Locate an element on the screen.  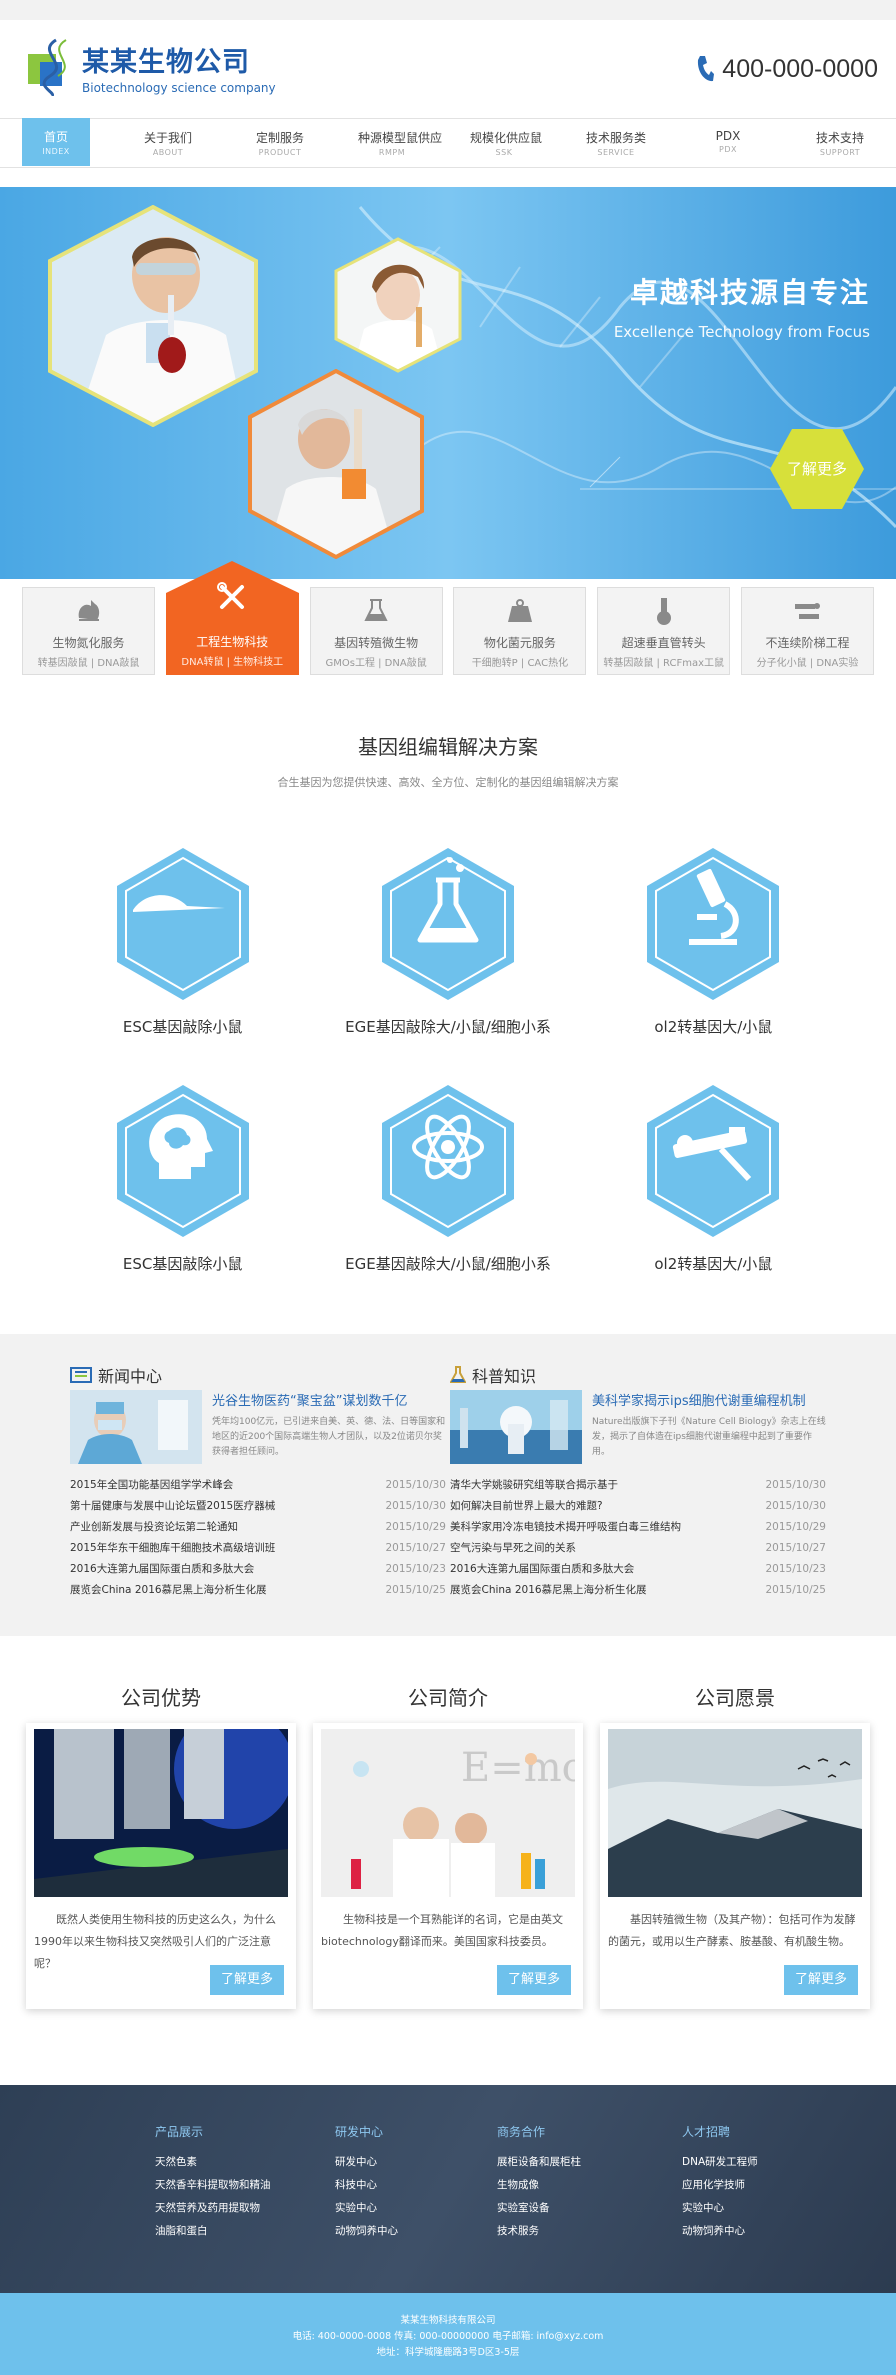
solution-item-3: ol2转基因大/小鼠 is located at coordinates (713, 941).